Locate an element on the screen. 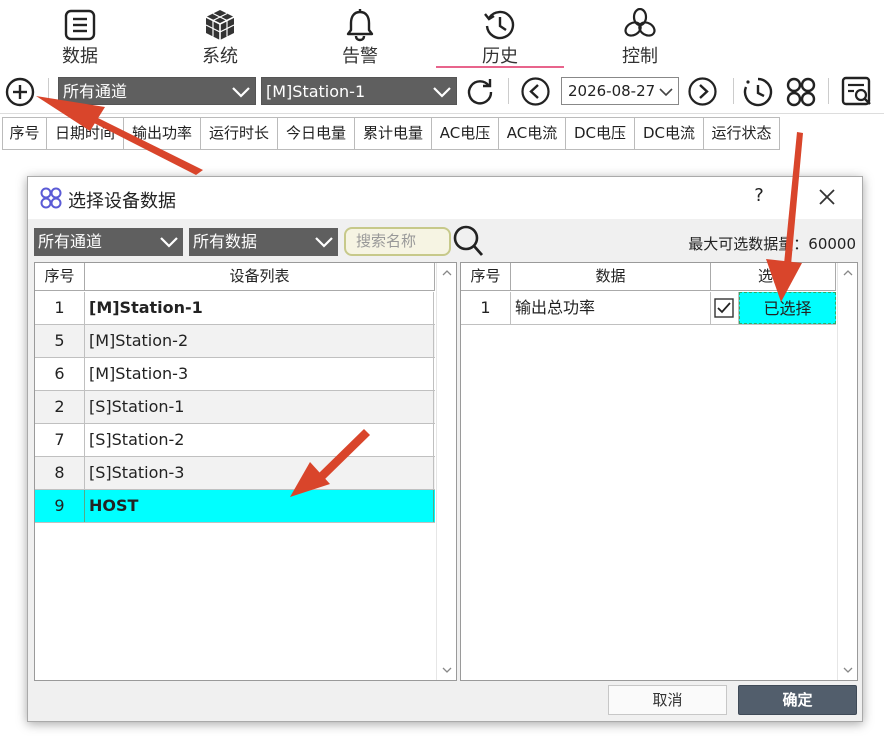 The image size is (884, 739). column-header: 日期时间 is located at coordinates (85, 133).